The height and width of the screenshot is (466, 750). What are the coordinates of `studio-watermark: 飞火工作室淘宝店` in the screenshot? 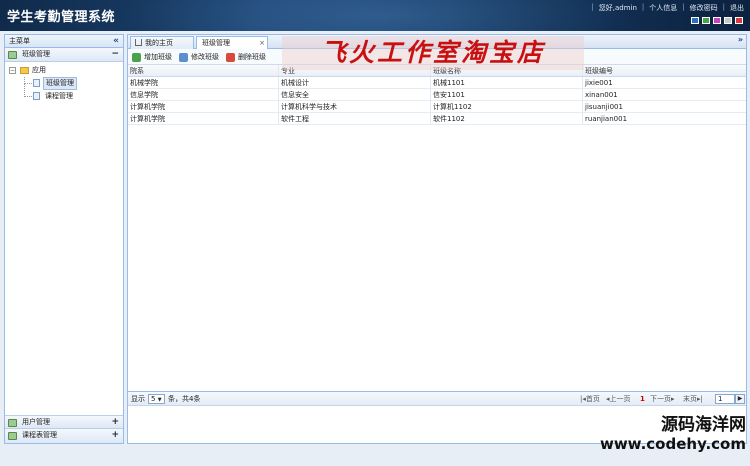 It's located at (433, 53).